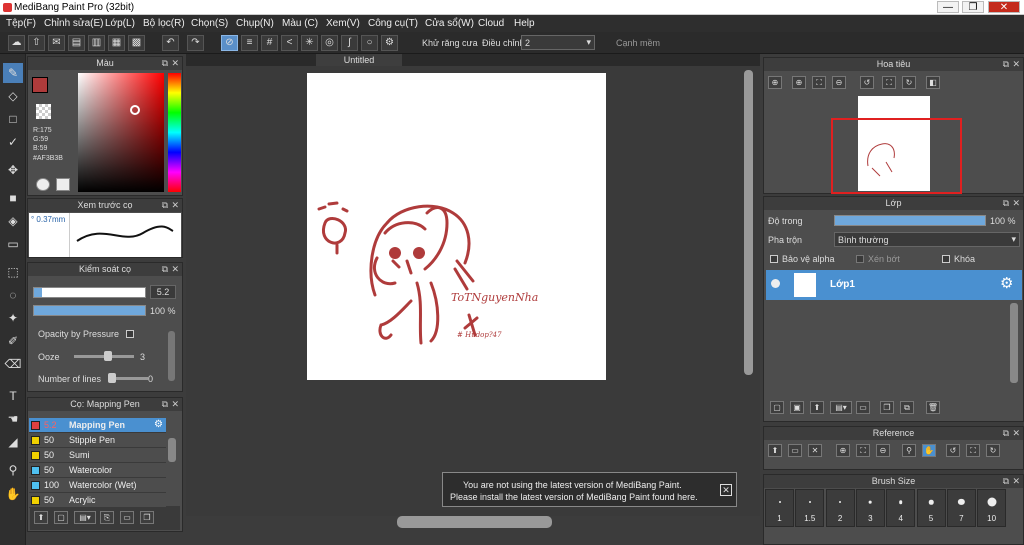 The width and height of the screenshot is (1024, 545). I want to click on document-icon: ▥, so click(96, 43).